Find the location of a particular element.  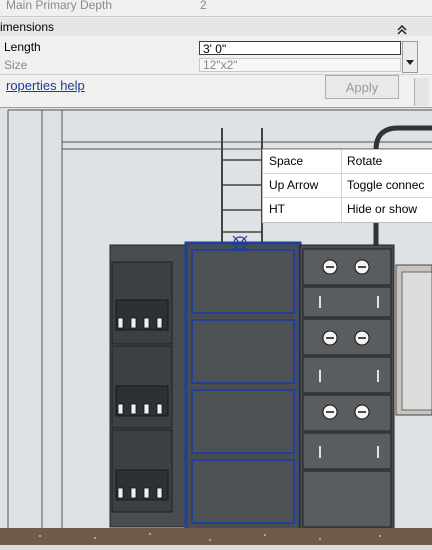

tooltip-row: HT Hide or show is located at coordinates (347, 209).